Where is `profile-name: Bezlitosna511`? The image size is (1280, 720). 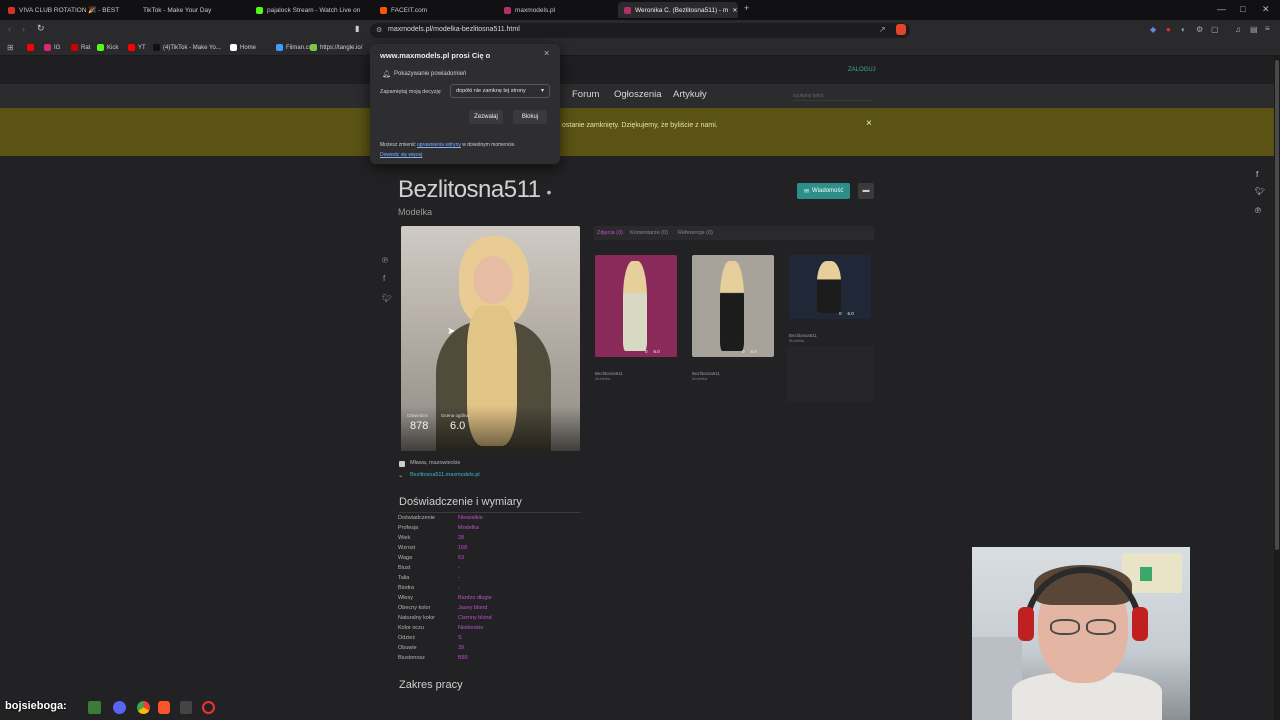
profile-name: Bezlitosna511 is located at coordinates (469, 189).